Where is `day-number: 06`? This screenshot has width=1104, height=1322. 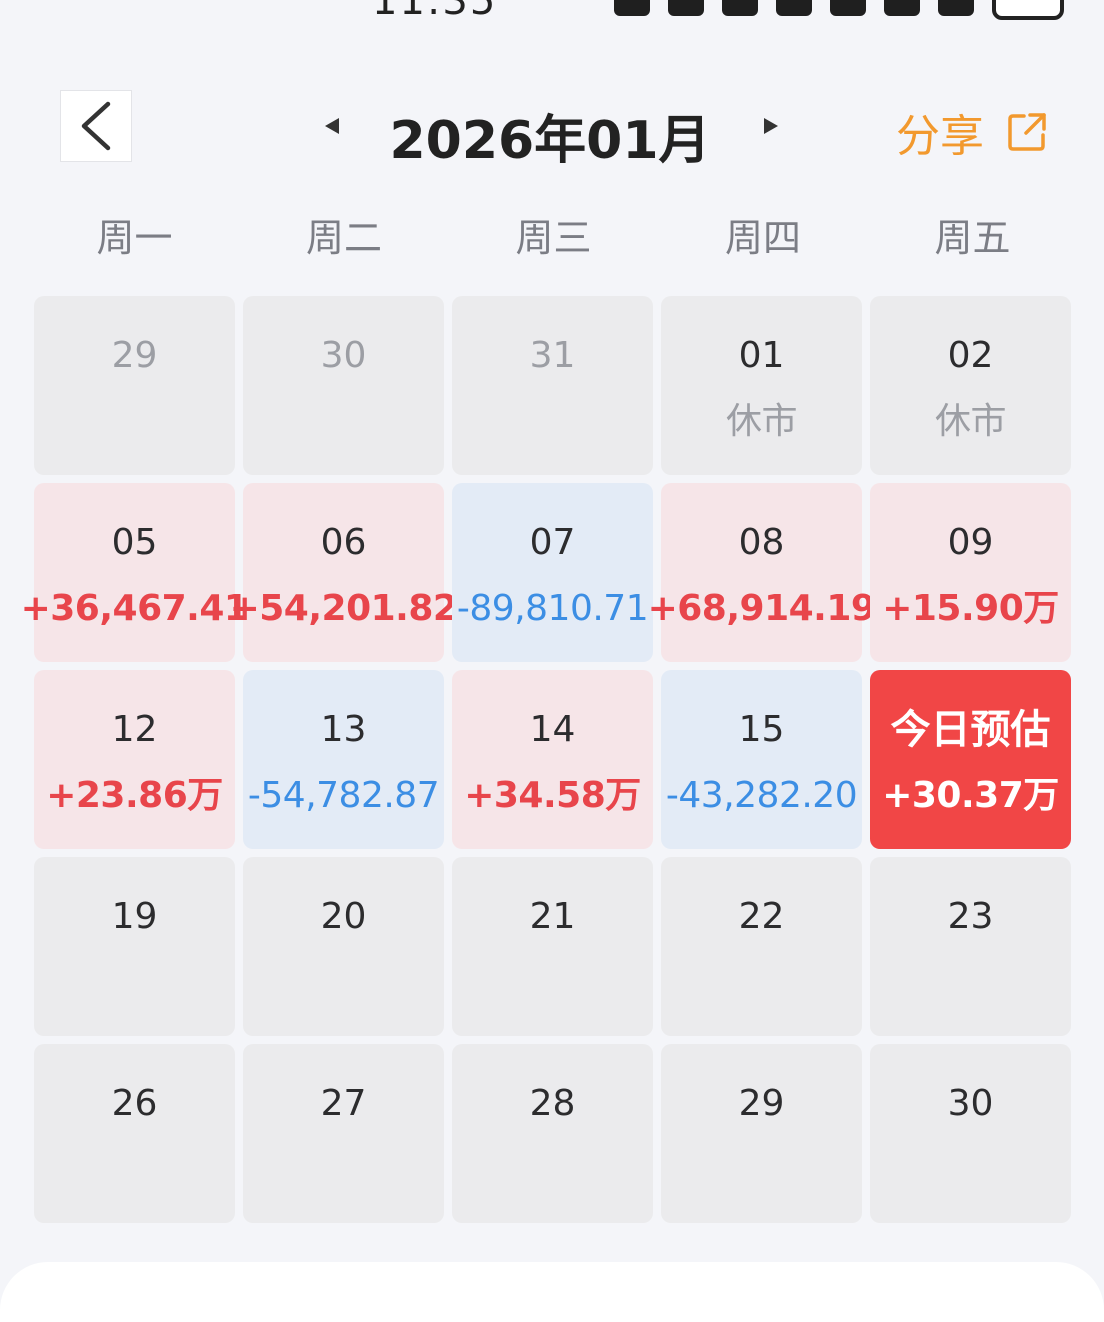 day-number: 06 is located at coordinates (343, 542).